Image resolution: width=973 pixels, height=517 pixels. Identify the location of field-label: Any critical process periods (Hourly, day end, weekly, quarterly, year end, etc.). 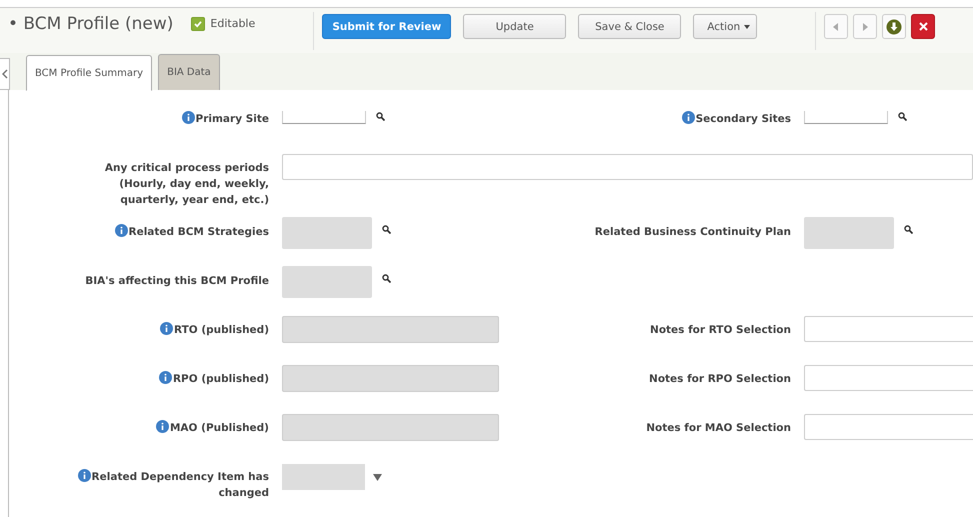
(186, 184).